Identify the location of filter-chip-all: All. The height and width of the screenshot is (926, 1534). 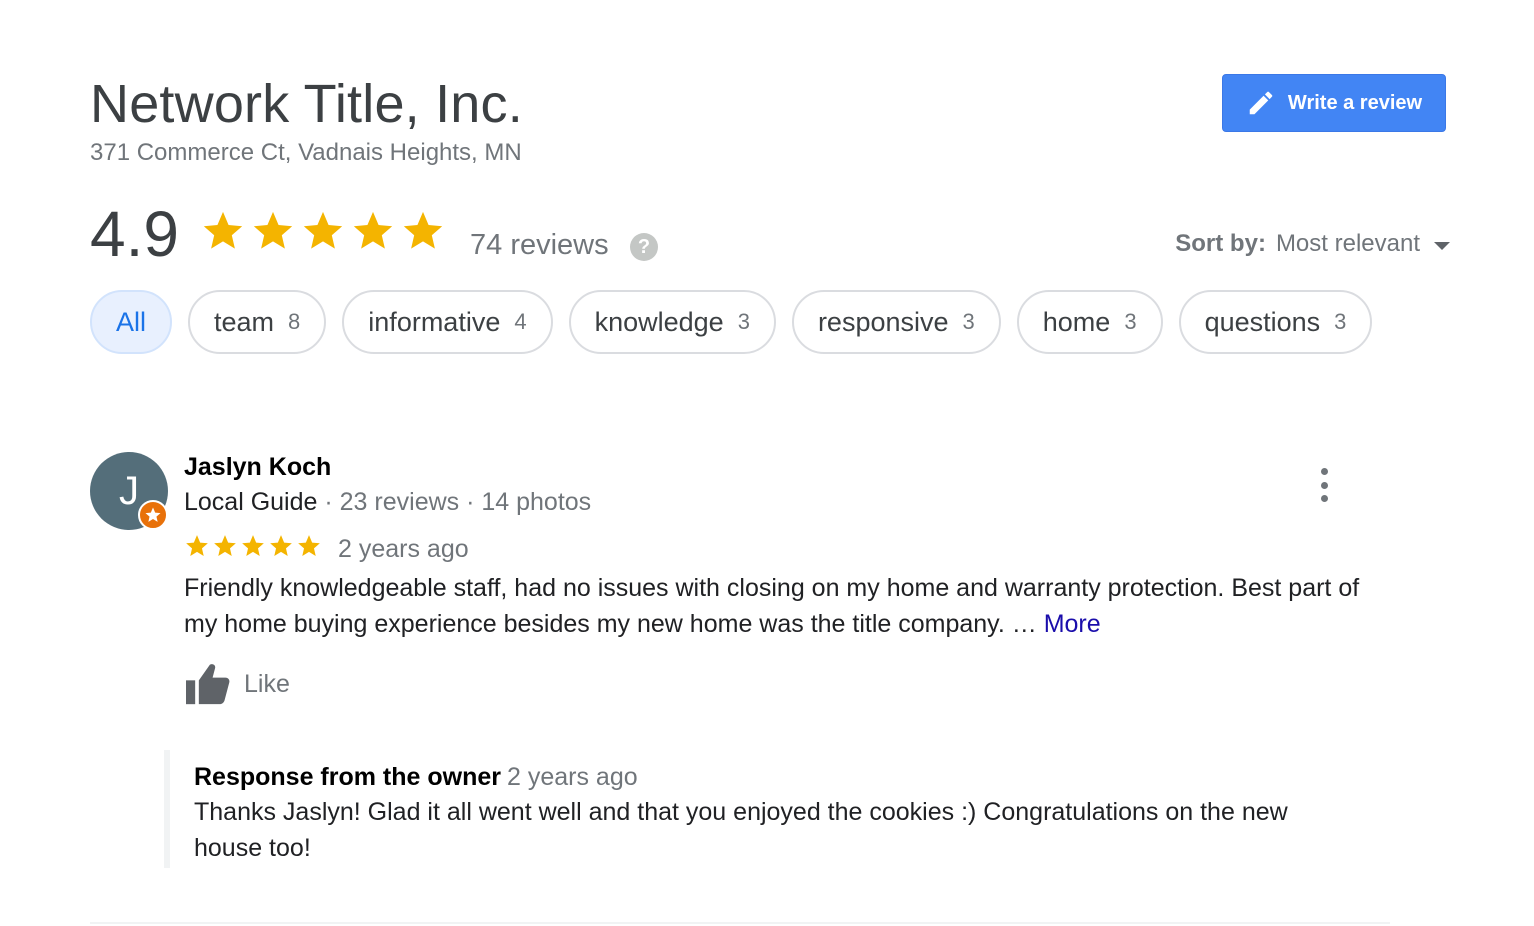
(131, 322).